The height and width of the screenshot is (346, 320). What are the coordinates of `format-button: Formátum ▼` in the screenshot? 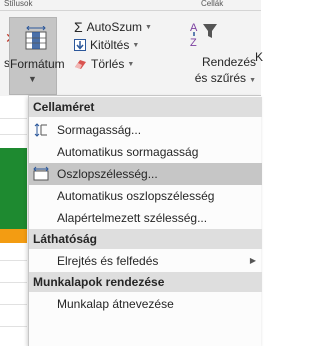 It's located at (37, 56).